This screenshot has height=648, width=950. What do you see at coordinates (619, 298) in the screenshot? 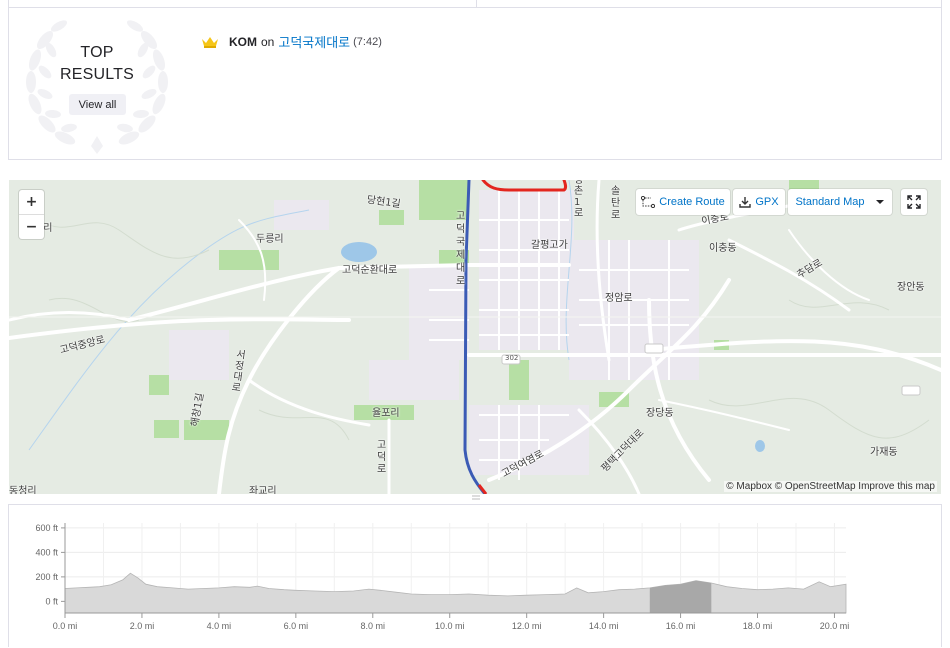
I see `label-jeongam: 정암로` at bounding box center [619, 298].